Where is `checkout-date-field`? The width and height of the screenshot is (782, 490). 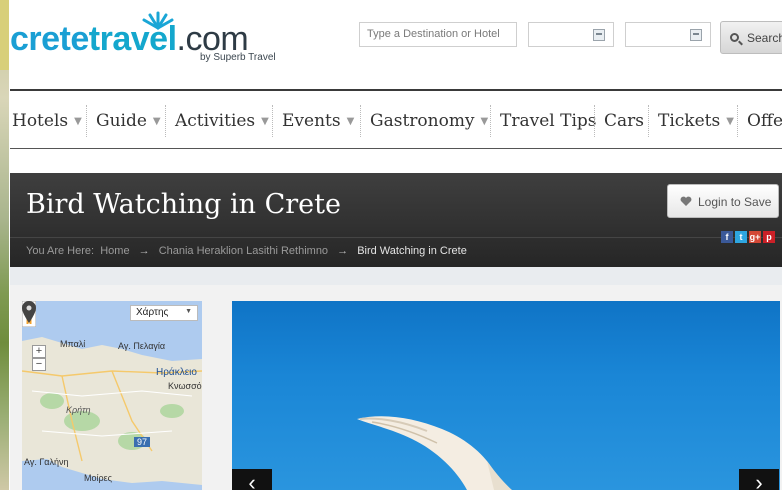
checkout-date-field is located at coordinates (668, 34).